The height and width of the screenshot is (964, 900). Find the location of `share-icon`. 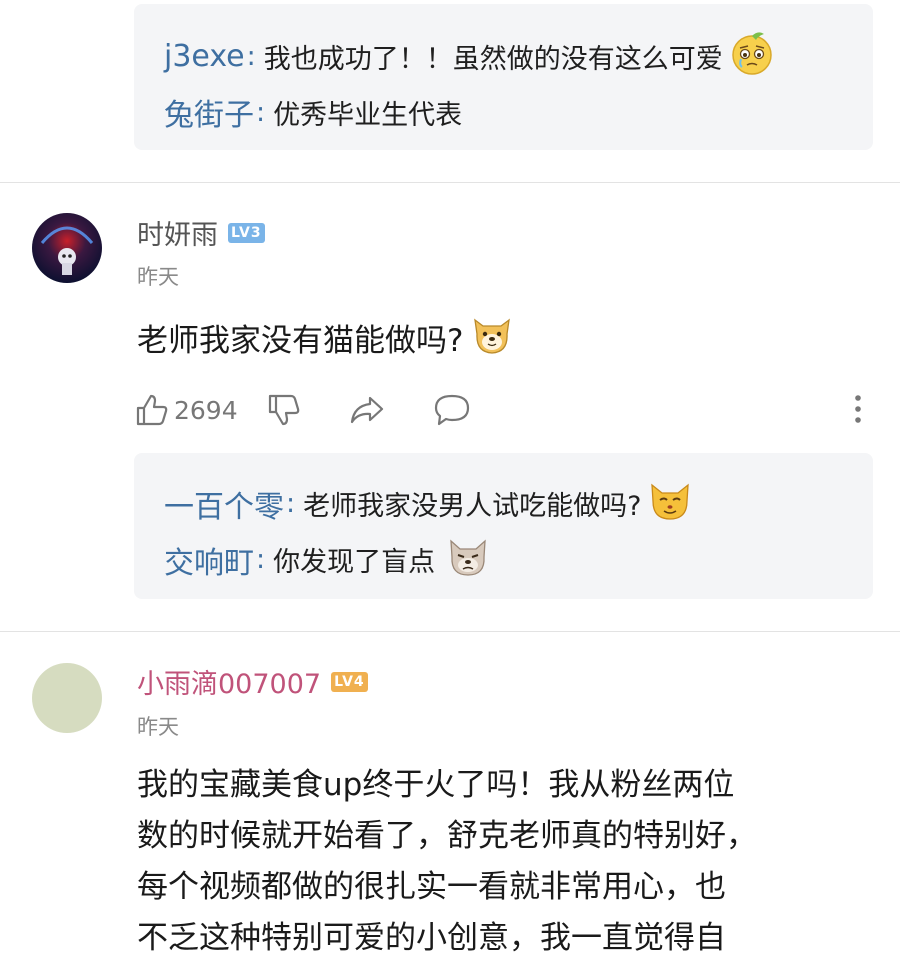

share-icon is located at coordinates (366, 410).